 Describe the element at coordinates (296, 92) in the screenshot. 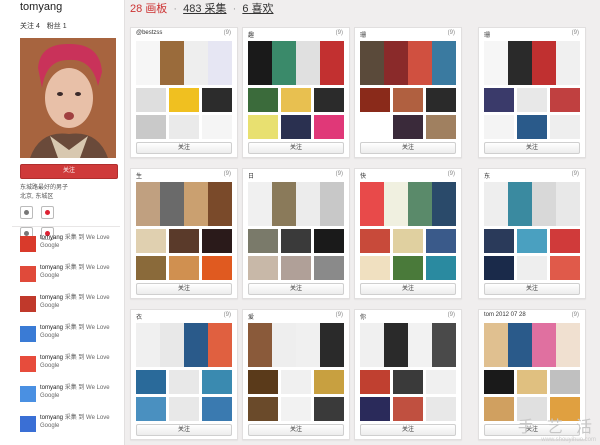

I see `board-card: 趣 (9) 关注` at that location.